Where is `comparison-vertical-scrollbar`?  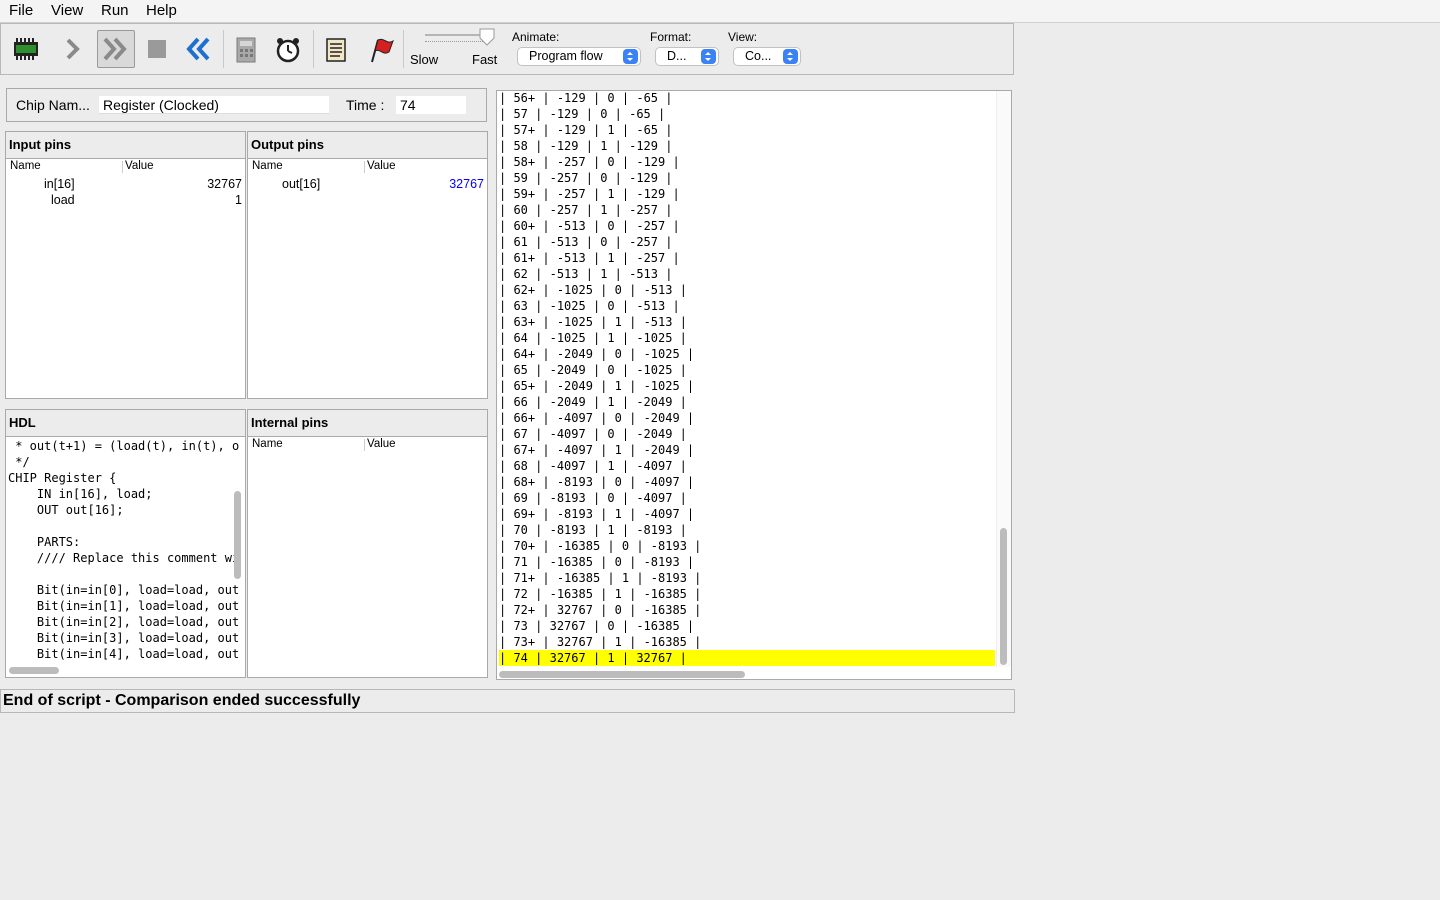
comparison-vertical-scrollbar is located at coordinates (1003, 596).